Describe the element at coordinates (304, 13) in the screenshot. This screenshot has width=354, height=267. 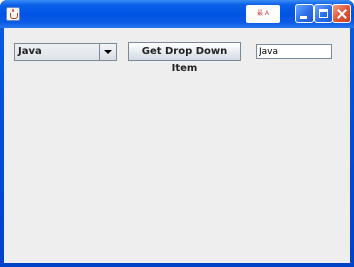
I see `minimize-button` at that location.